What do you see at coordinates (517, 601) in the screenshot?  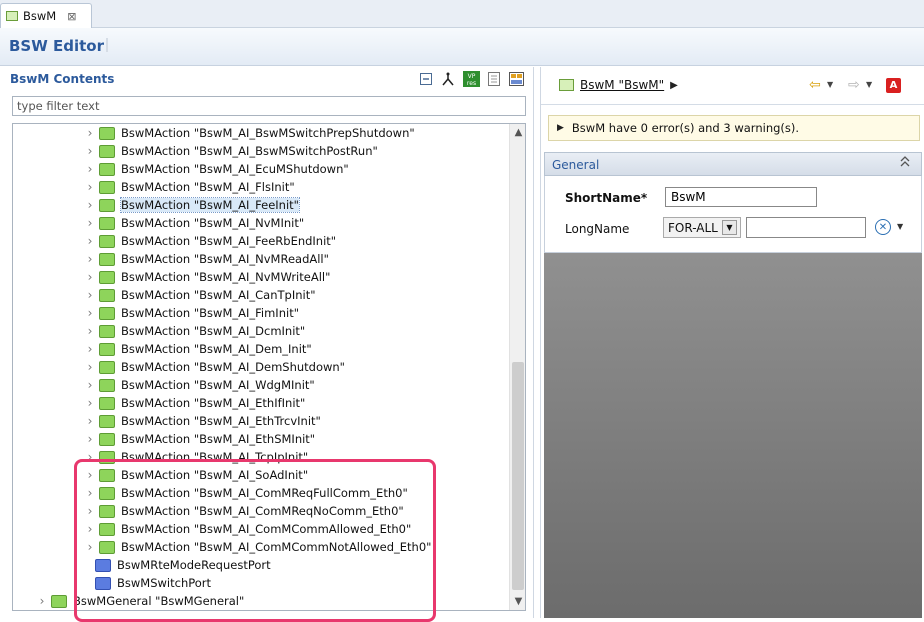 I see `scroll-down-icon: ▼` at bounding box center [517, 601].